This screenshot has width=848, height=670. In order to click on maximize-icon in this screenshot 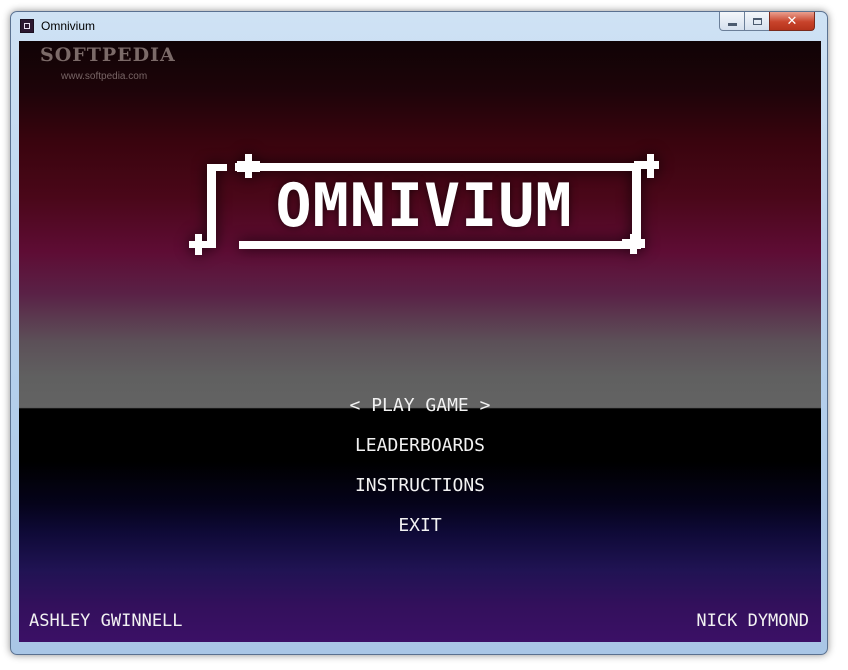, I will do `click(757, 21)`.